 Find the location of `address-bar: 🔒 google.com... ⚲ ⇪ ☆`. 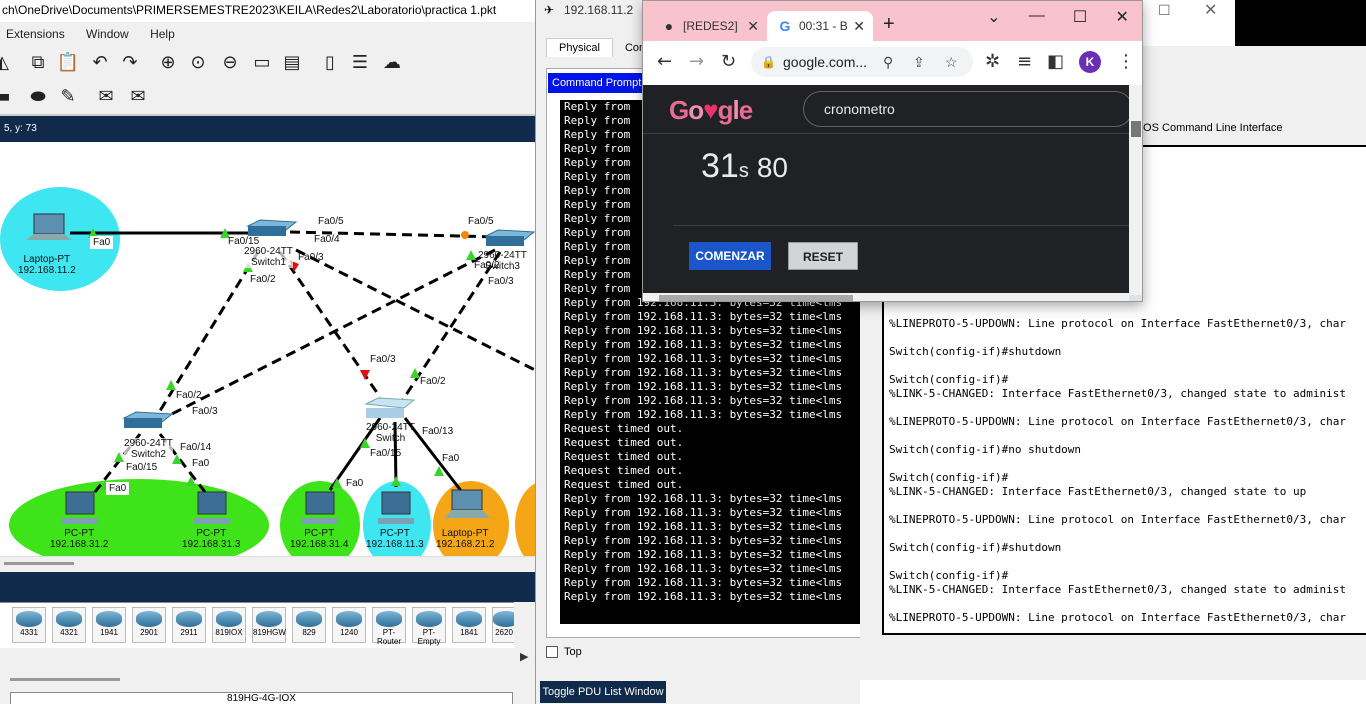

address-bar: 🔒 google.com... ⚲ ⇪ ☆ is located at coordinates (862, 62).